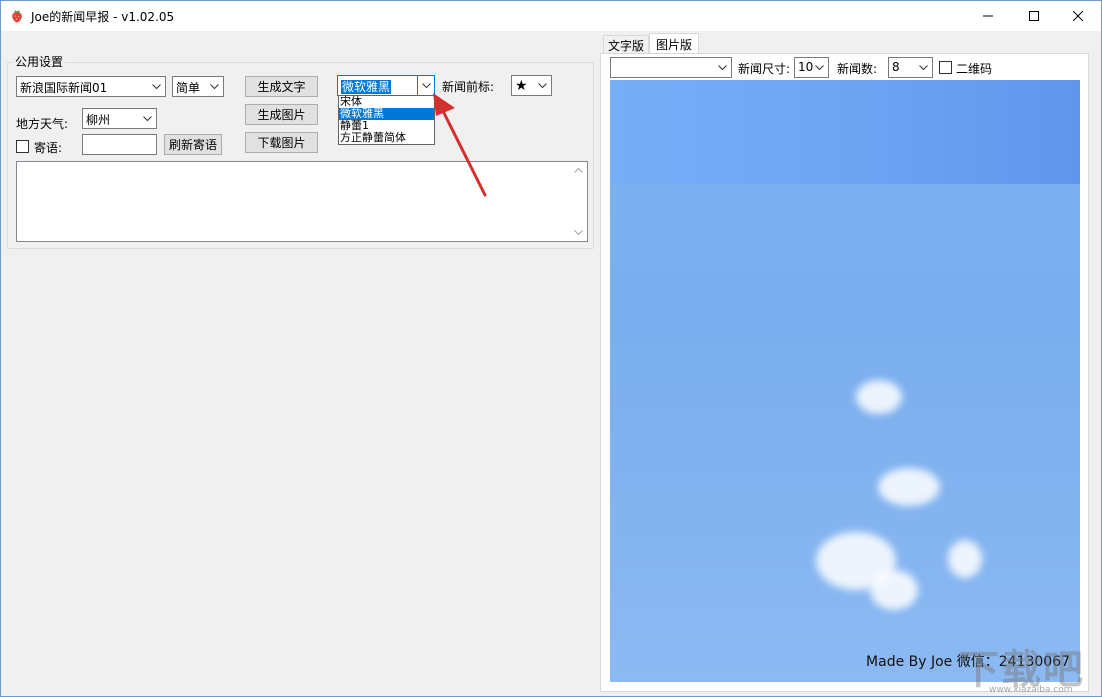 Image resolution: width=1102 pixels, height=697 pixels. What do you see at coordinates (910, 67) in the screenshot?
I see `news-count-combo: 8` at bounding box center [910, 67].